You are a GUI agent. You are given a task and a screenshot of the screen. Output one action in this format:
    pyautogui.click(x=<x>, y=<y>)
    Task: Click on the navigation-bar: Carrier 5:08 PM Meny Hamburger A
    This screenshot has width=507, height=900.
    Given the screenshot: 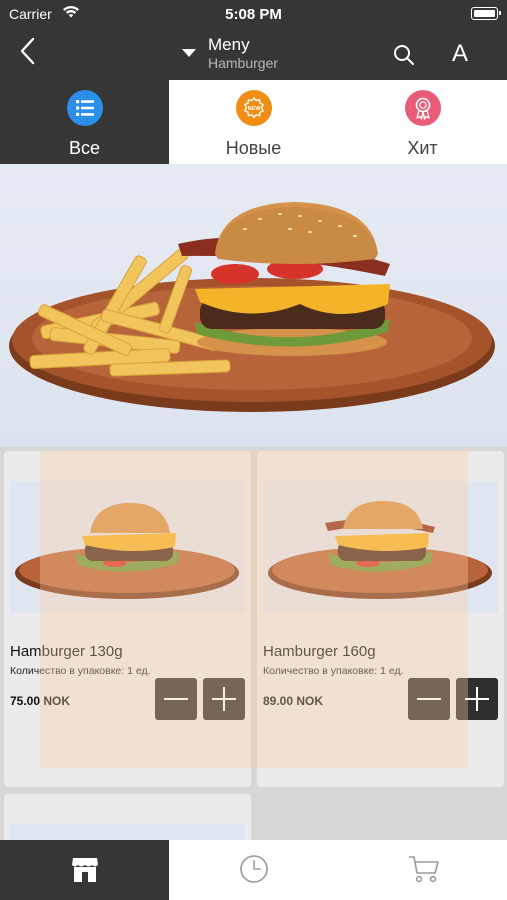 What is the action you would take?
    pyautogui.click(x=253, y=40)
    